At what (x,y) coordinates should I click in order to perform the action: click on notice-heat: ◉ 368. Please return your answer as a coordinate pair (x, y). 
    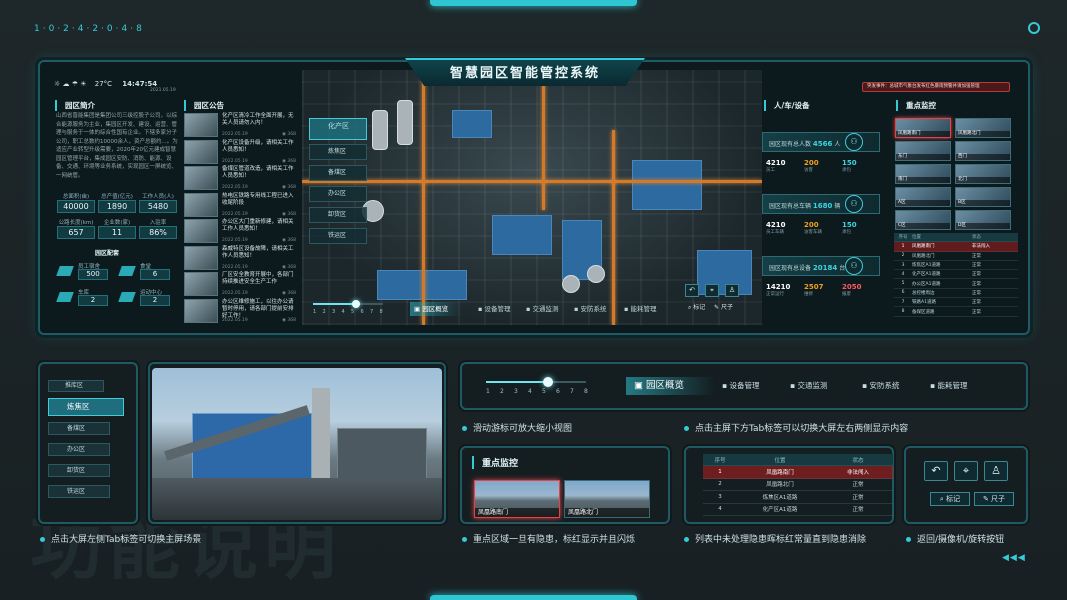
    Looking at the image, I should click on (289, 134).